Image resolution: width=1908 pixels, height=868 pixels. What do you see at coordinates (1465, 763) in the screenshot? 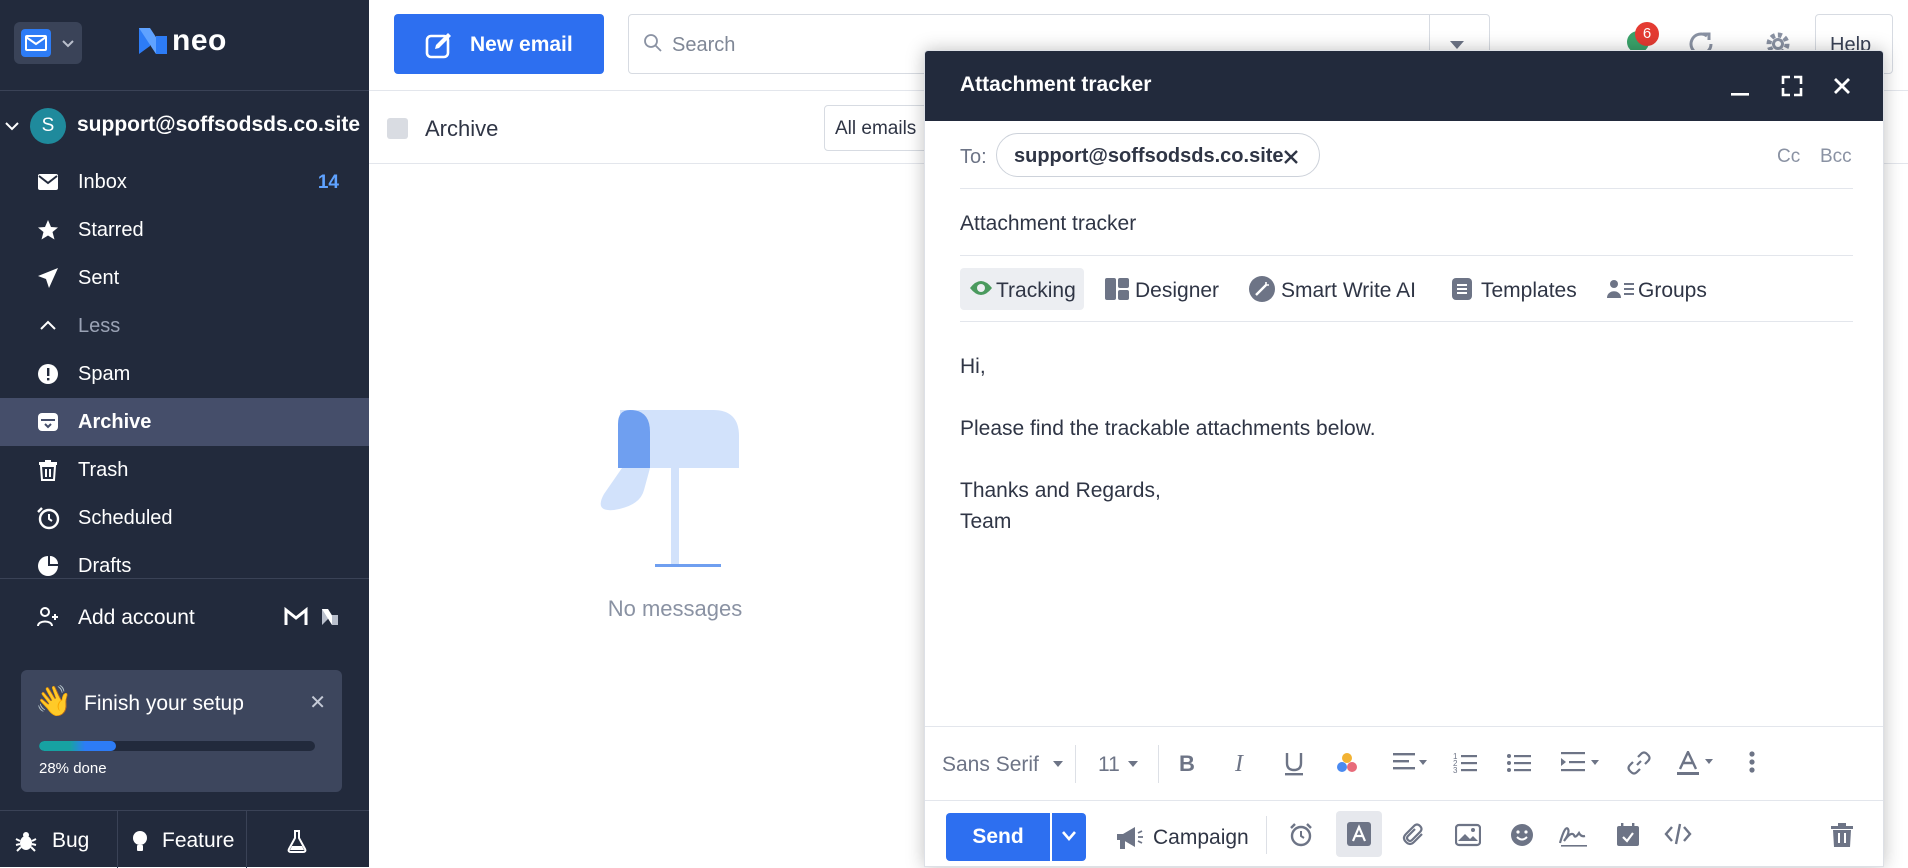
I see `numbered-list-icon: 123` at bounding box center [1465, 763].